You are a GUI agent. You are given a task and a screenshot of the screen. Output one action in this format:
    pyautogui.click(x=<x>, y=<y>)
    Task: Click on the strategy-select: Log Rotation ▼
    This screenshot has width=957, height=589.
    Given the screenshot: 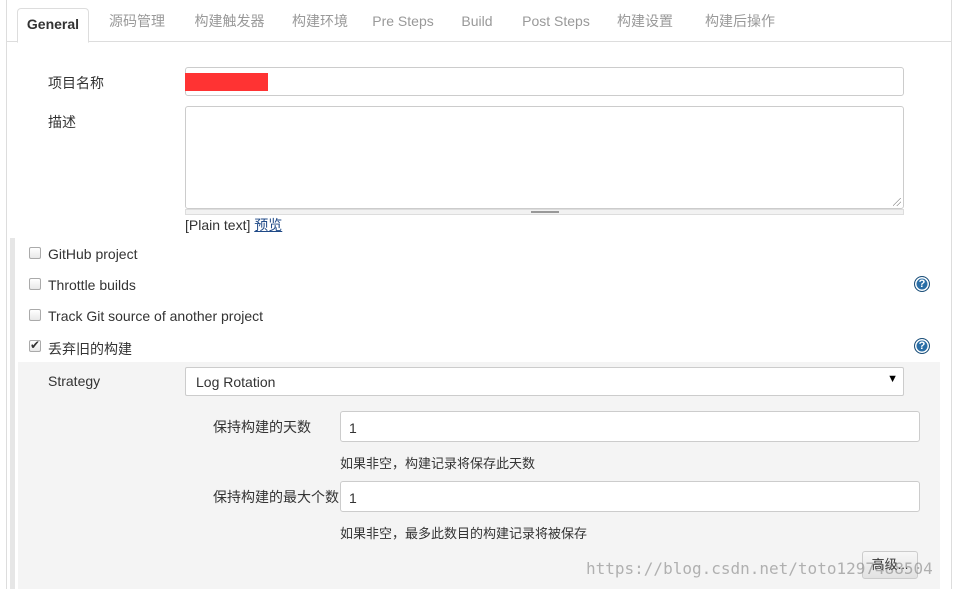 What is the action you would take?
    pyautogui.click(x=544, y=381)
    